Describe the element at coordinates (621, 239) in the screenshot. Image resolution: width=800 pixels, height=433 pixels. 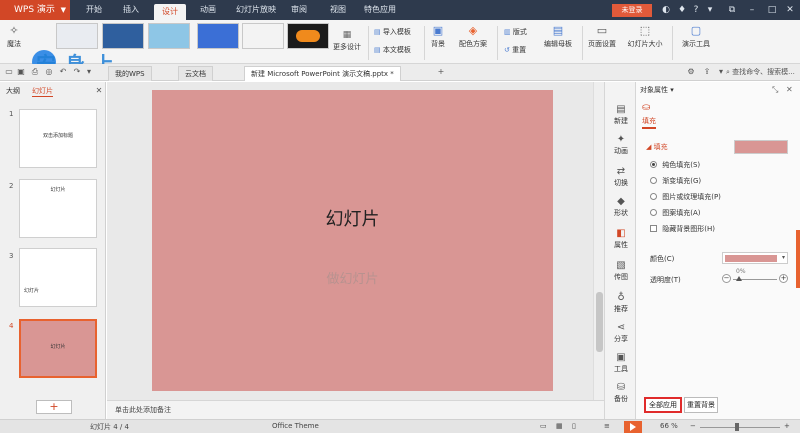
I see `side-item-properties: ◧ 属性` at that location.